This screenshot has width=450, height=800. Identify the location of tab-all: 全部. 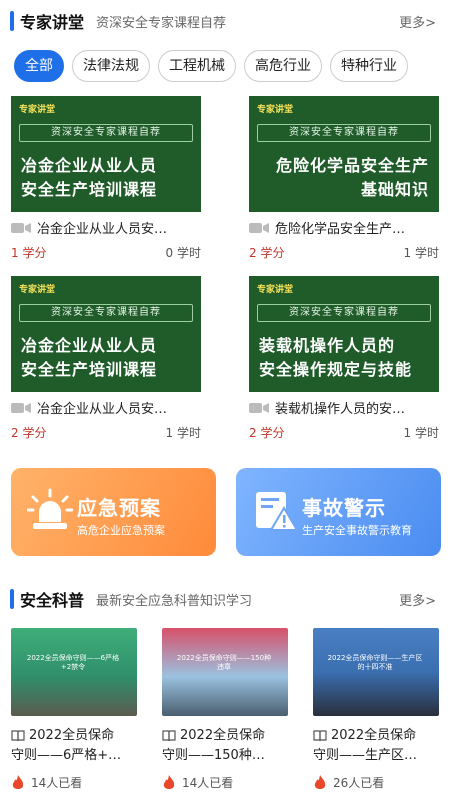
(39, 66).